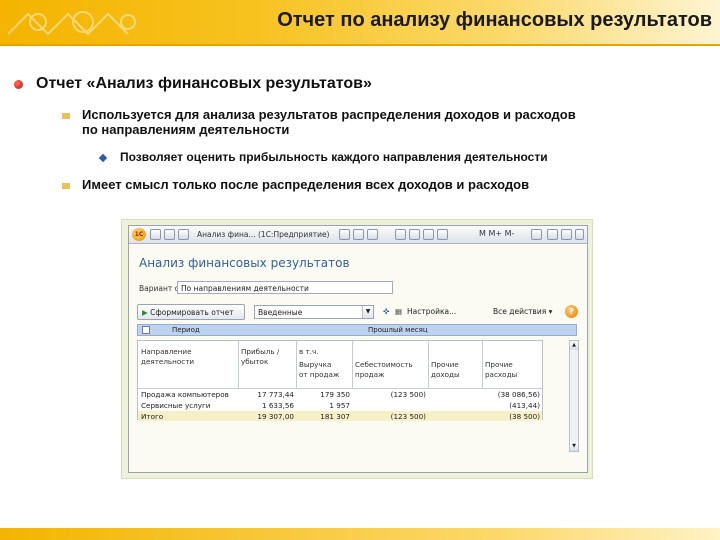  Describe the element at coordinates (139, 234) in the screenshot. I see `1c-logo-icon: 1С` at that location.